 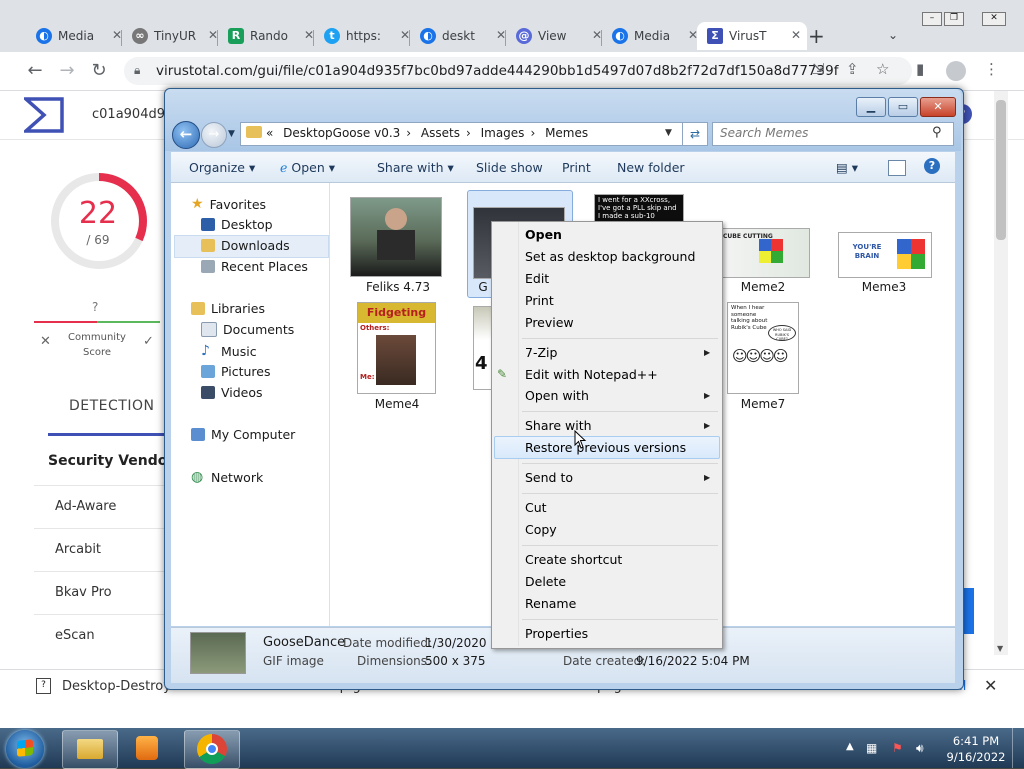 I want to click on tab-media-2: ◐ Media ✕, so click(x=653, y=36).